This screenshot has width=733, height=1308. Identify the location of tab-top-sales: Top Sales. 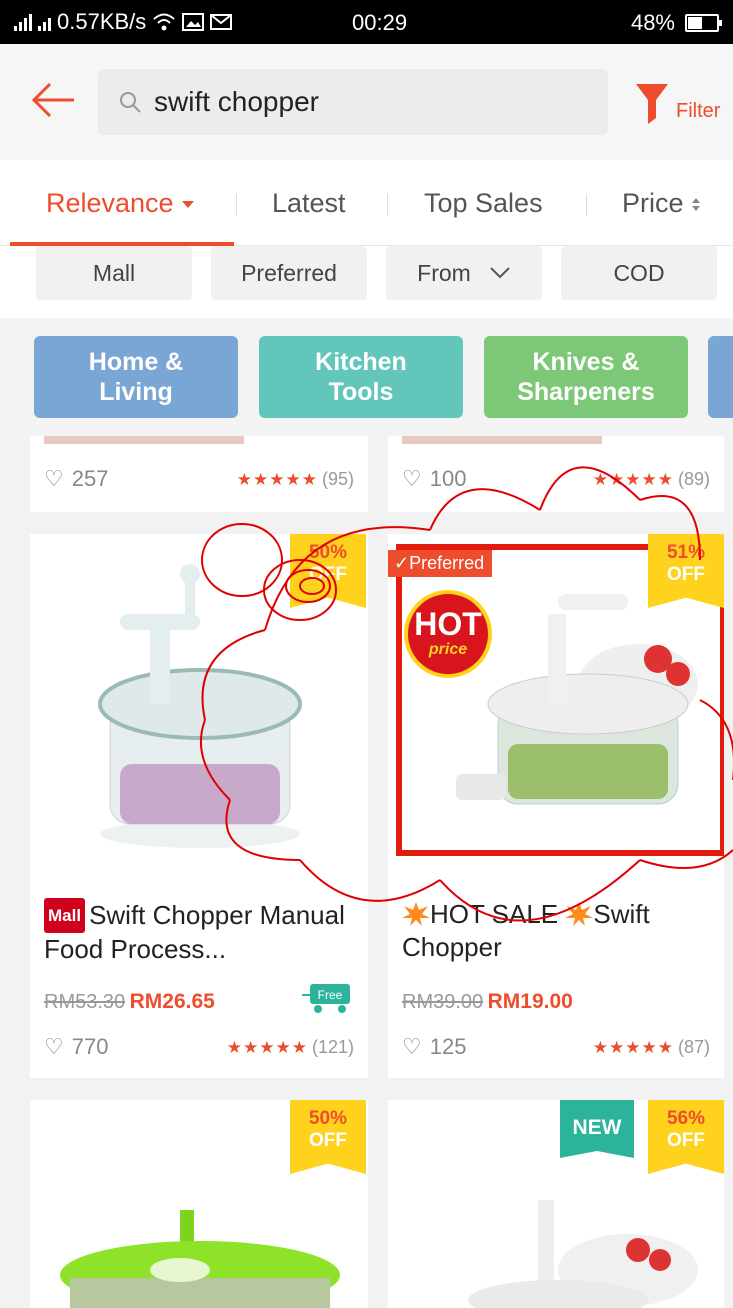
(483, 203).